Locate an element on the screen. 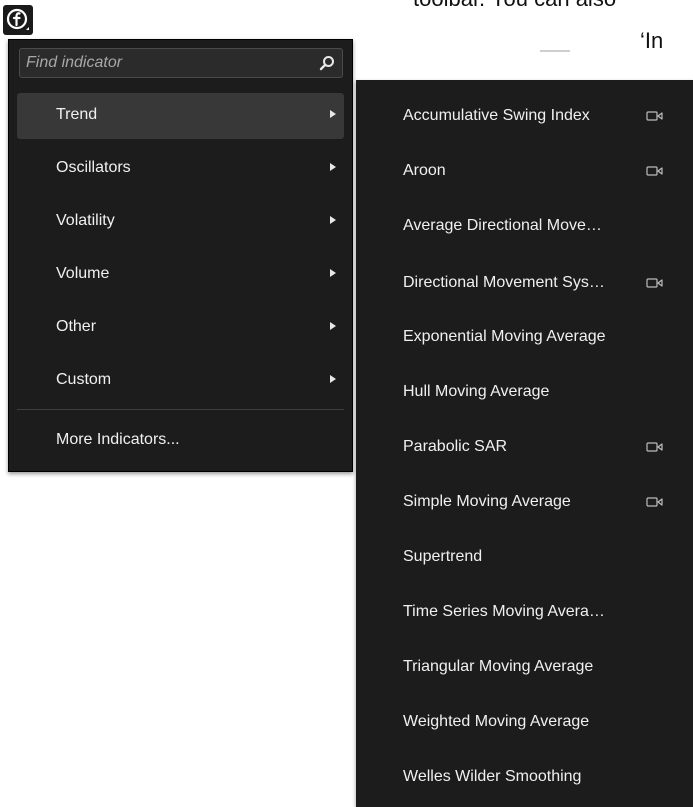  category-item-custom: Custom is located at coordinates (180, 381).